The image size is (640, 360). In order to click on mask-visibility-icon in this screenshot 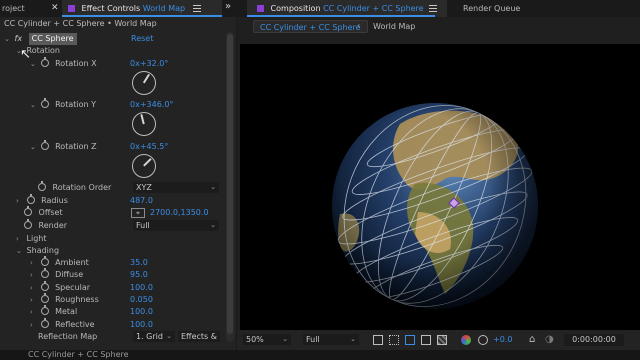, I will do `click(410, 340)`.